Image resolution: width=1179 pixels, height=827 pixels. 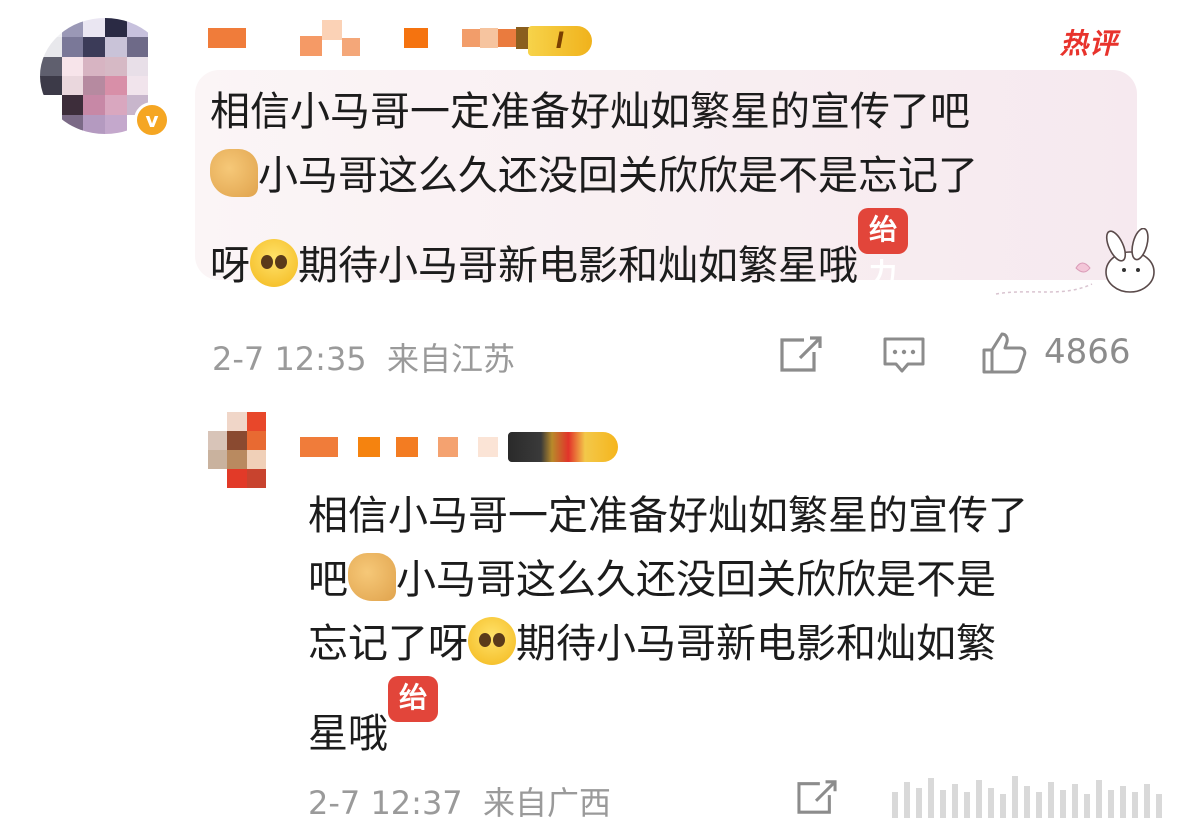 What do you see at coordinates (1087, 352) in the screenshot?
I see `like-count: 4866` at bounding box center [1087, 352].